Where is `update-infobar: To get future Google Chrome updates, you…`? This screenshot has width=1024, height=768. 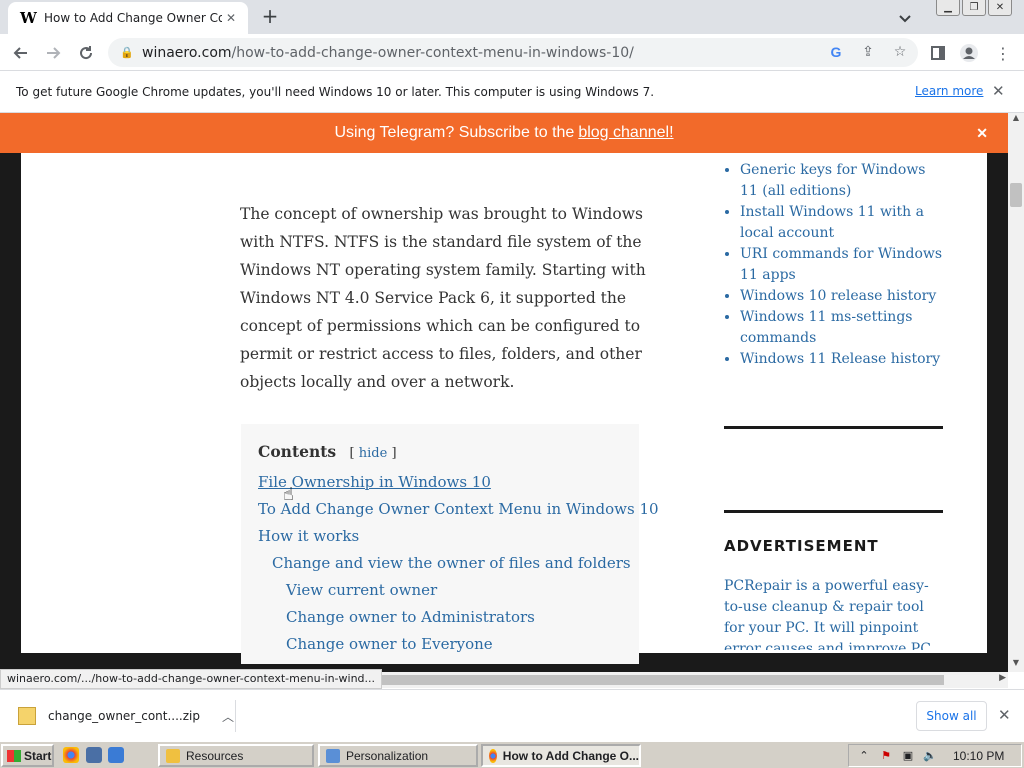 update-infobar: To get future Google Chrome updates, you… is located at coordinates (512, 92).